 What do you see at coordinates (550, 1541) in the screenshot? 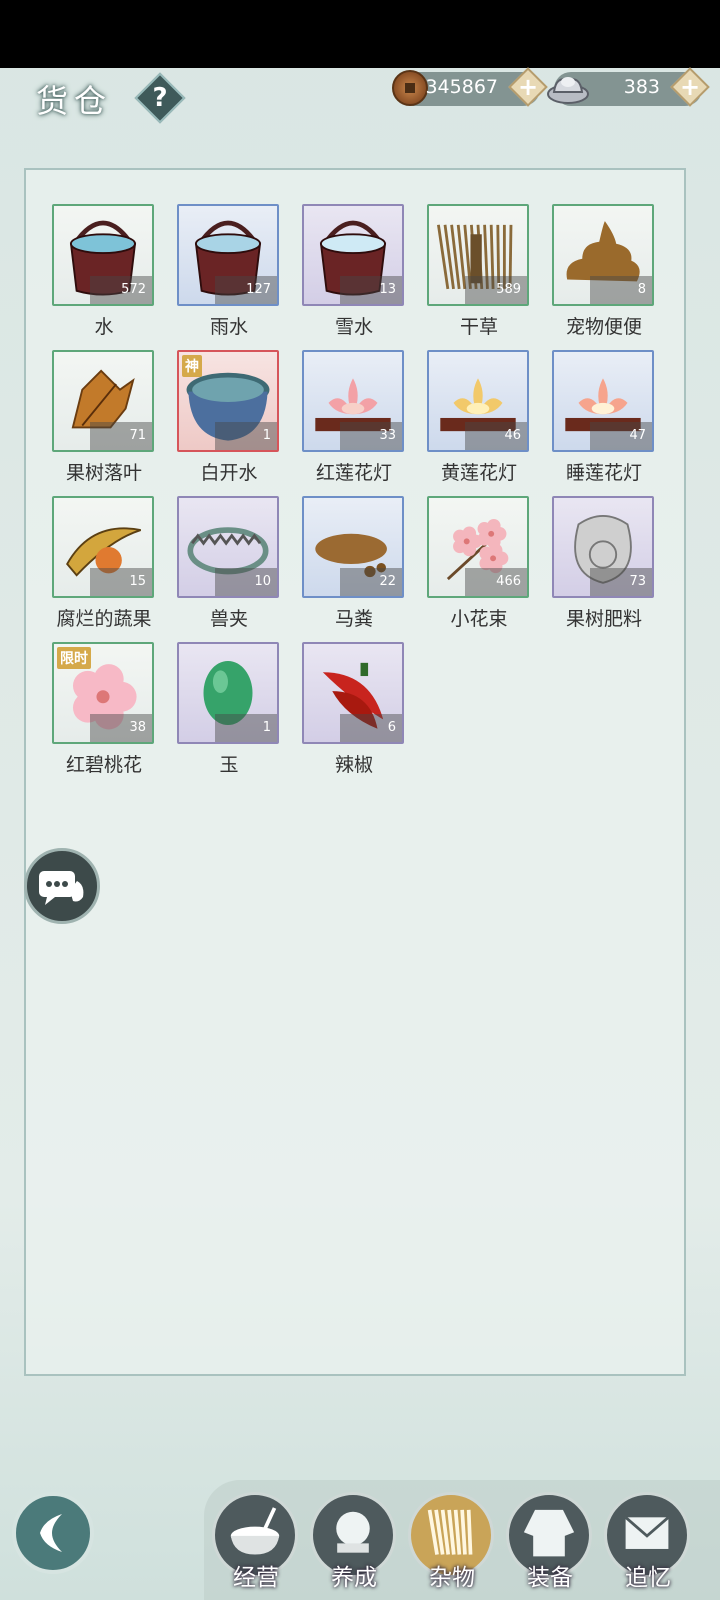
I see `nav-tab-3: 装备` at bounding box center [550, 1541].